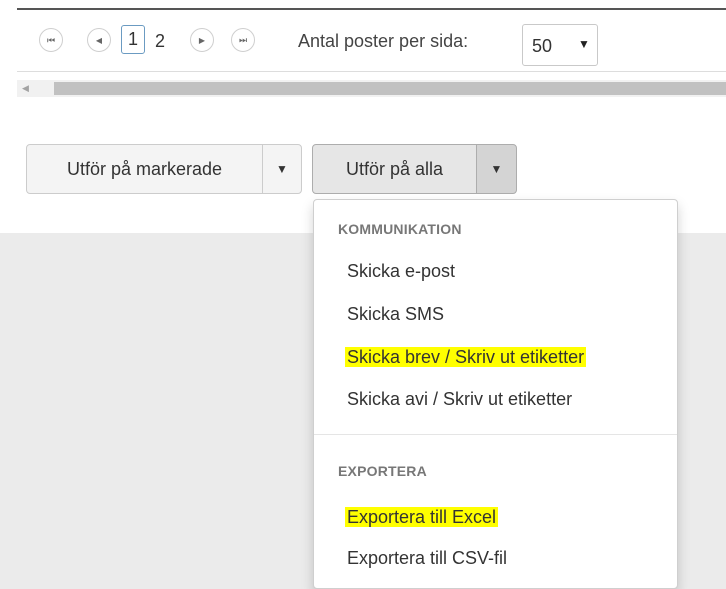  What do you see at coordinates (390, 88) in the screenshot?
I see `scrollbar-thumb` at bounding box center [390, 88].